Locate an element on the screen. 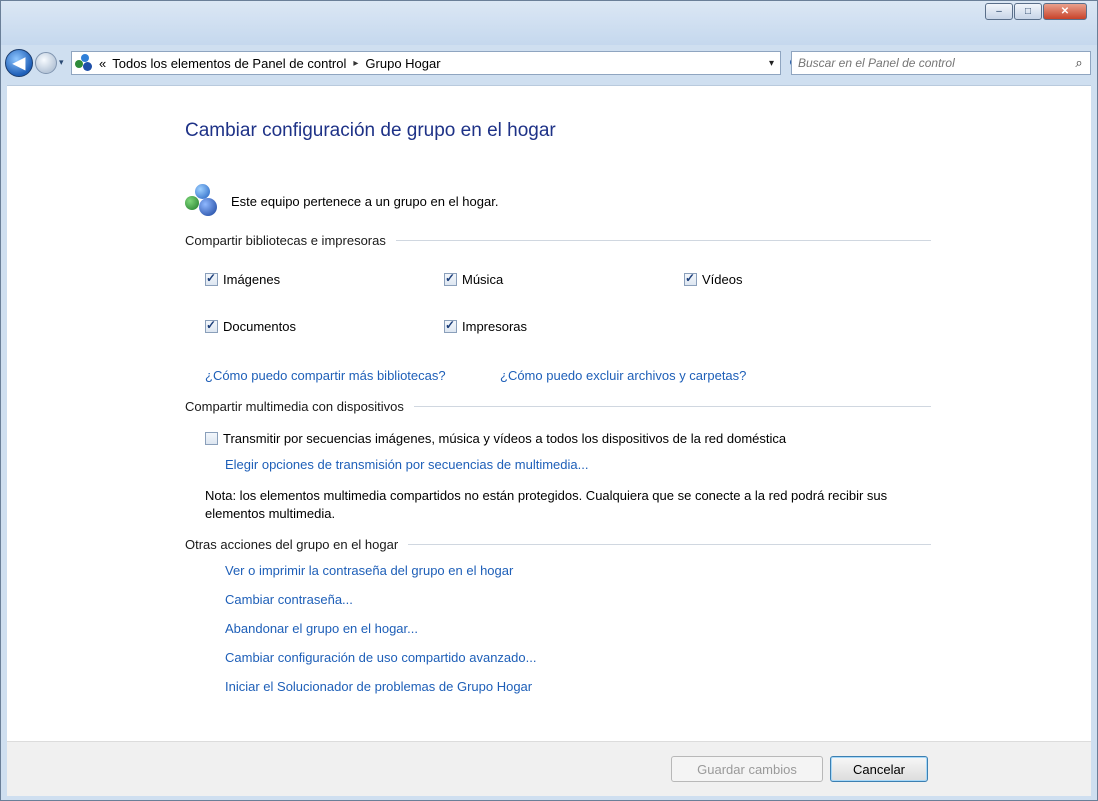 This screenshot has height=801, width=1098. other-section-header: Otras acciones del grupo en el hogar is located at coordinates (558, 544).